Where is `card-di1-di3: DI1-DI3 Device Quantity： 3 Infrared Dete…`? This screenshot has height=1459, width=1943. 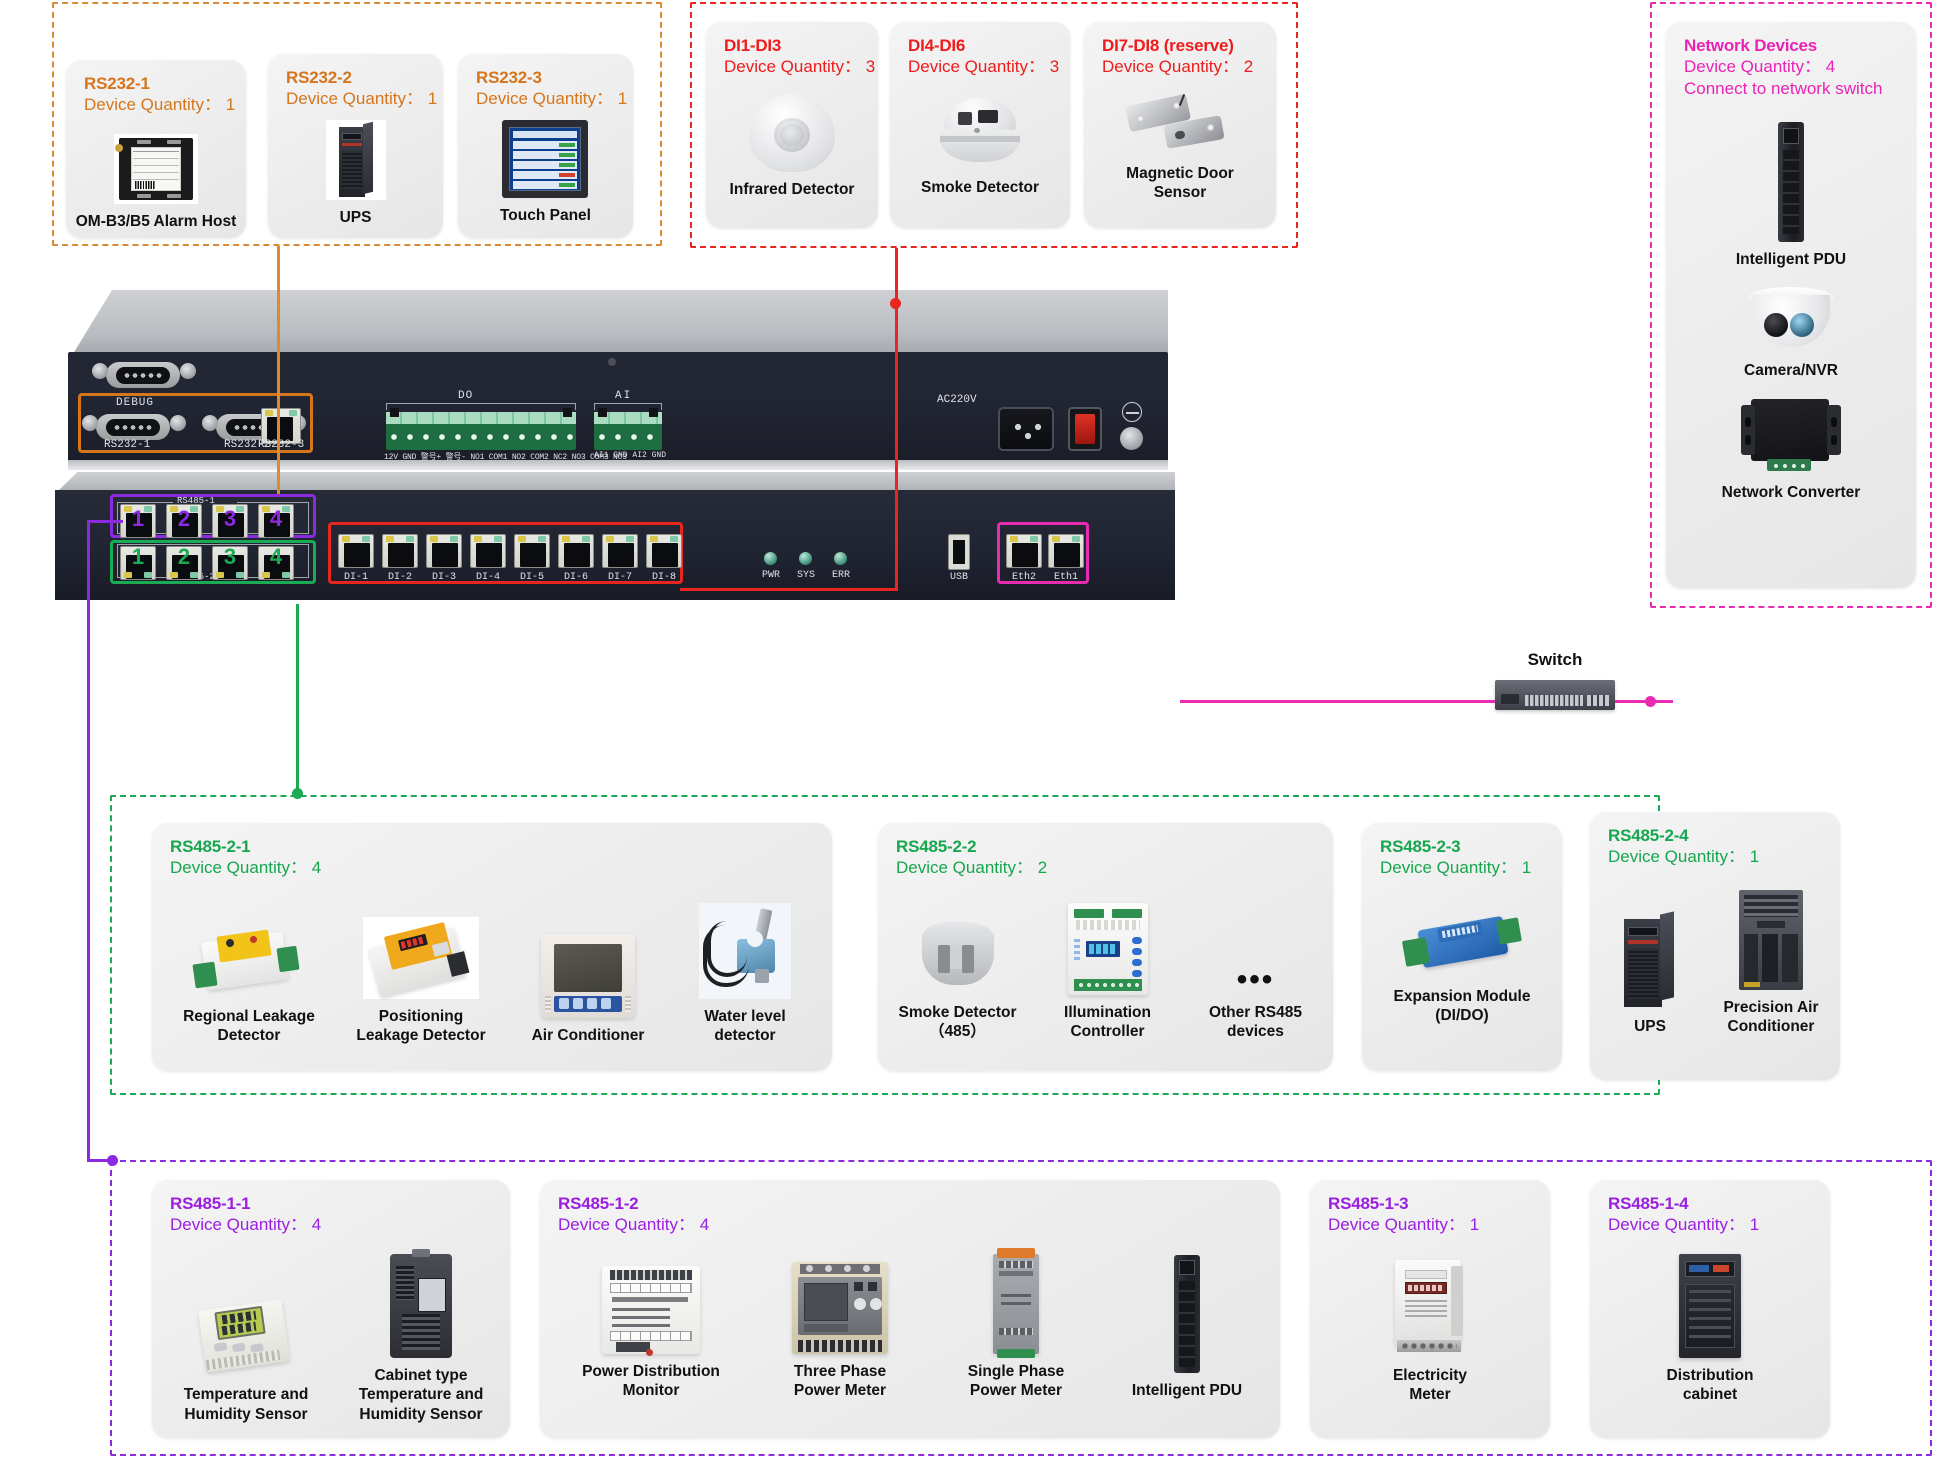
card-di1-di3: DI1-DI3 Device Quantity： 3 Infrared Dete… is located at coordinates (792, 125).